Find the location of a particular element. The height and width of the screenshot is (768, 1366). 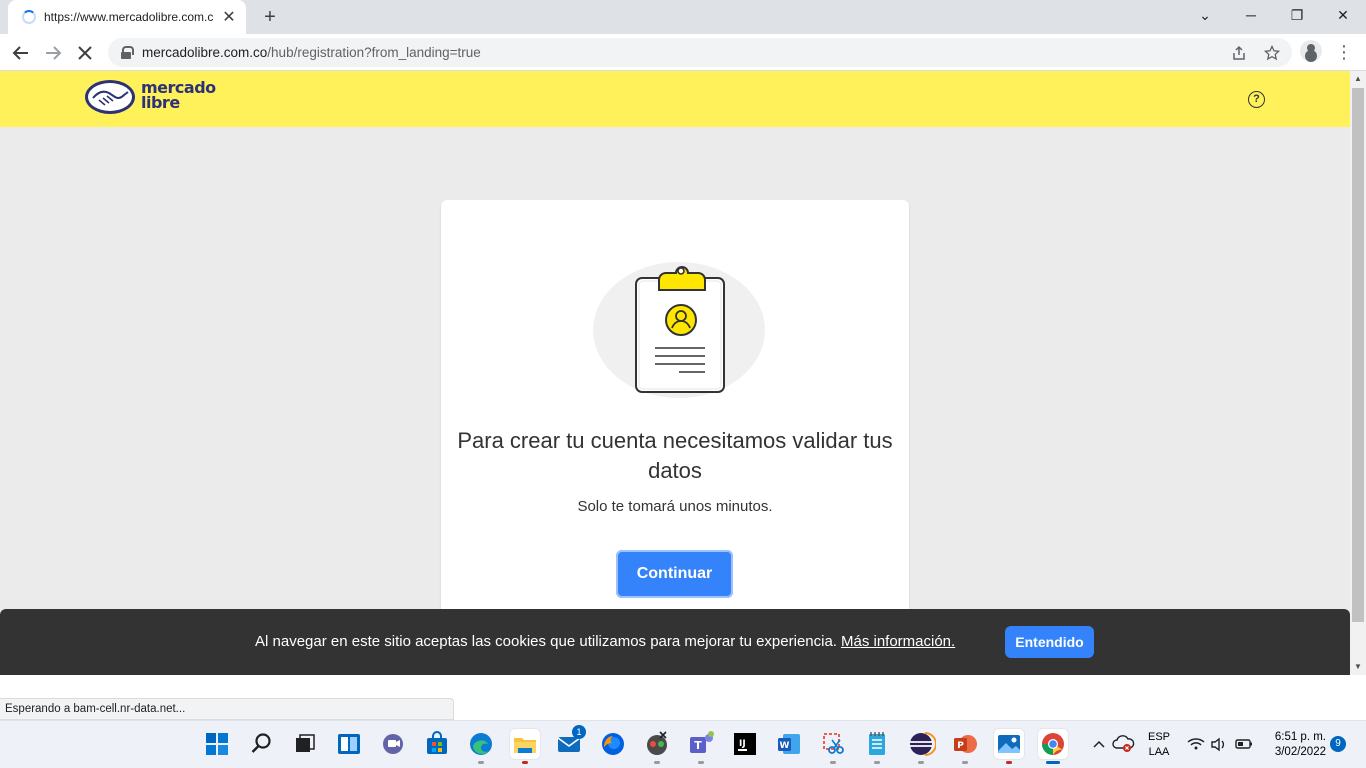

edge-icon is located at coordinates (481, 744).